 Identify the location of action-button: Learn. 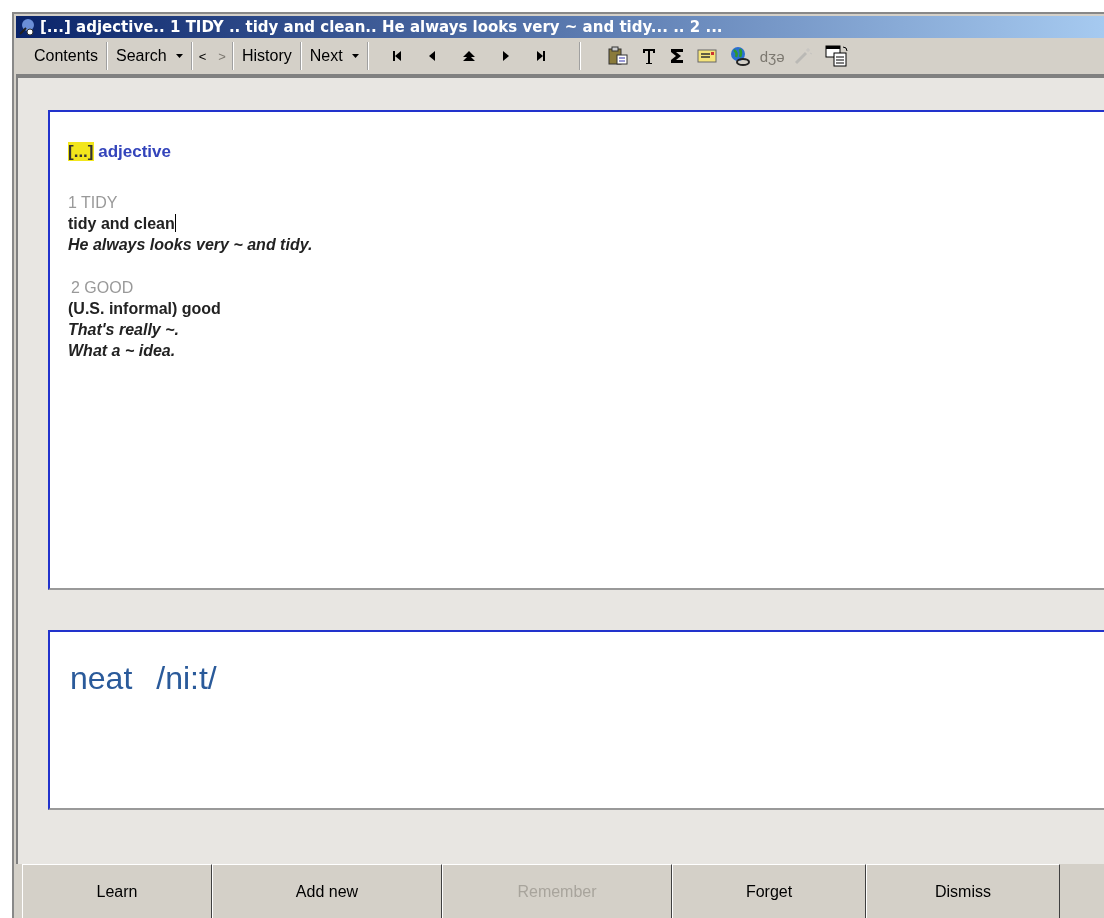
(117, 891).